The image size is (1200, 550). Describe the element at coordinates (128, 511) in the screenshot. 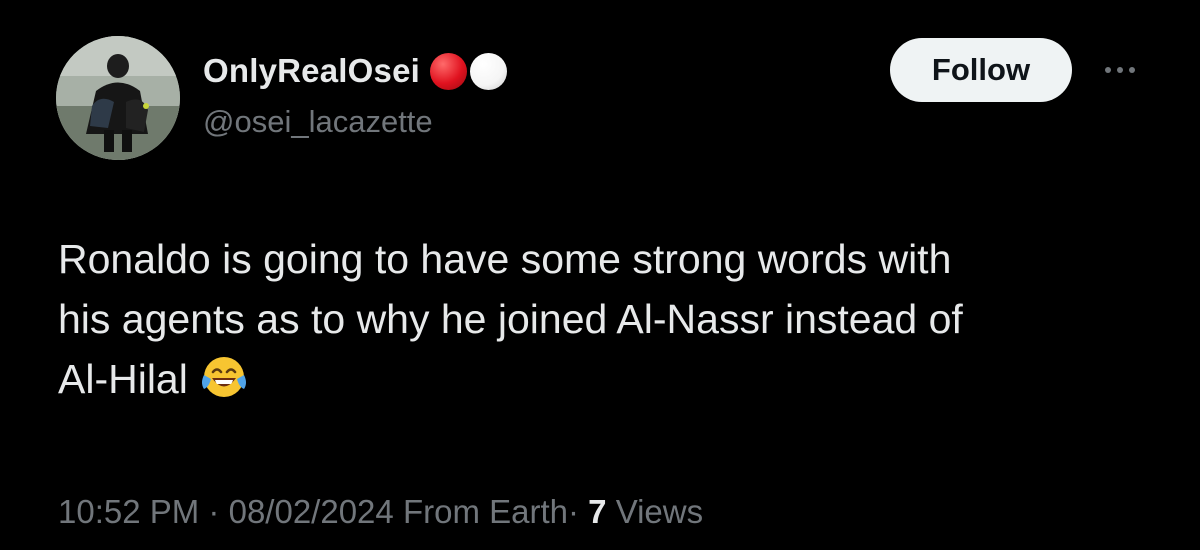

I see `tweet-time: 10:52 PM` at that location.